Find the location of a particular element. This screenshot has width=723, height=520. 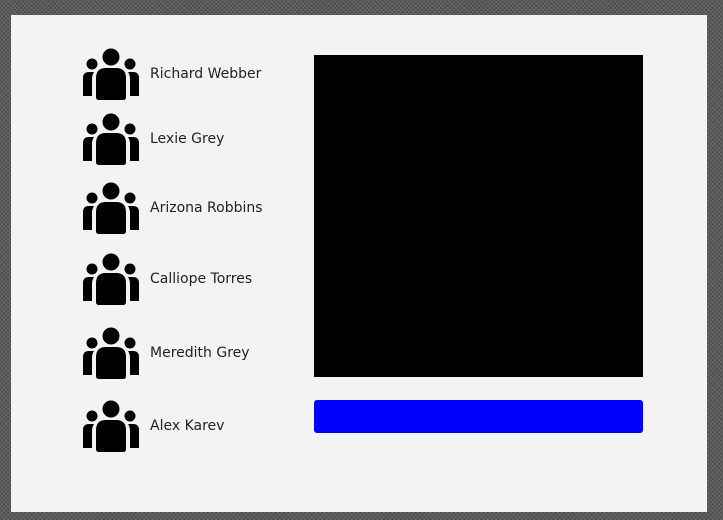

person-name: Arizona Robbins is located at coordinates (206, 208).